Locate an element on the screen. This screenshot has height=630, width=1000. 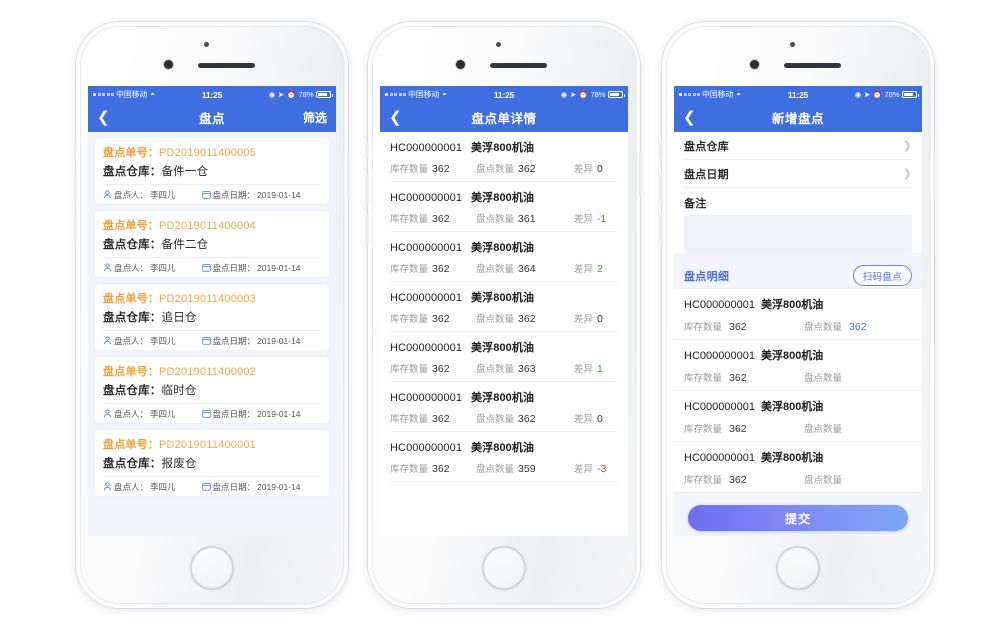
nav-bar: ❮ 盘点 筛选 is located at coordinates (212, 117).